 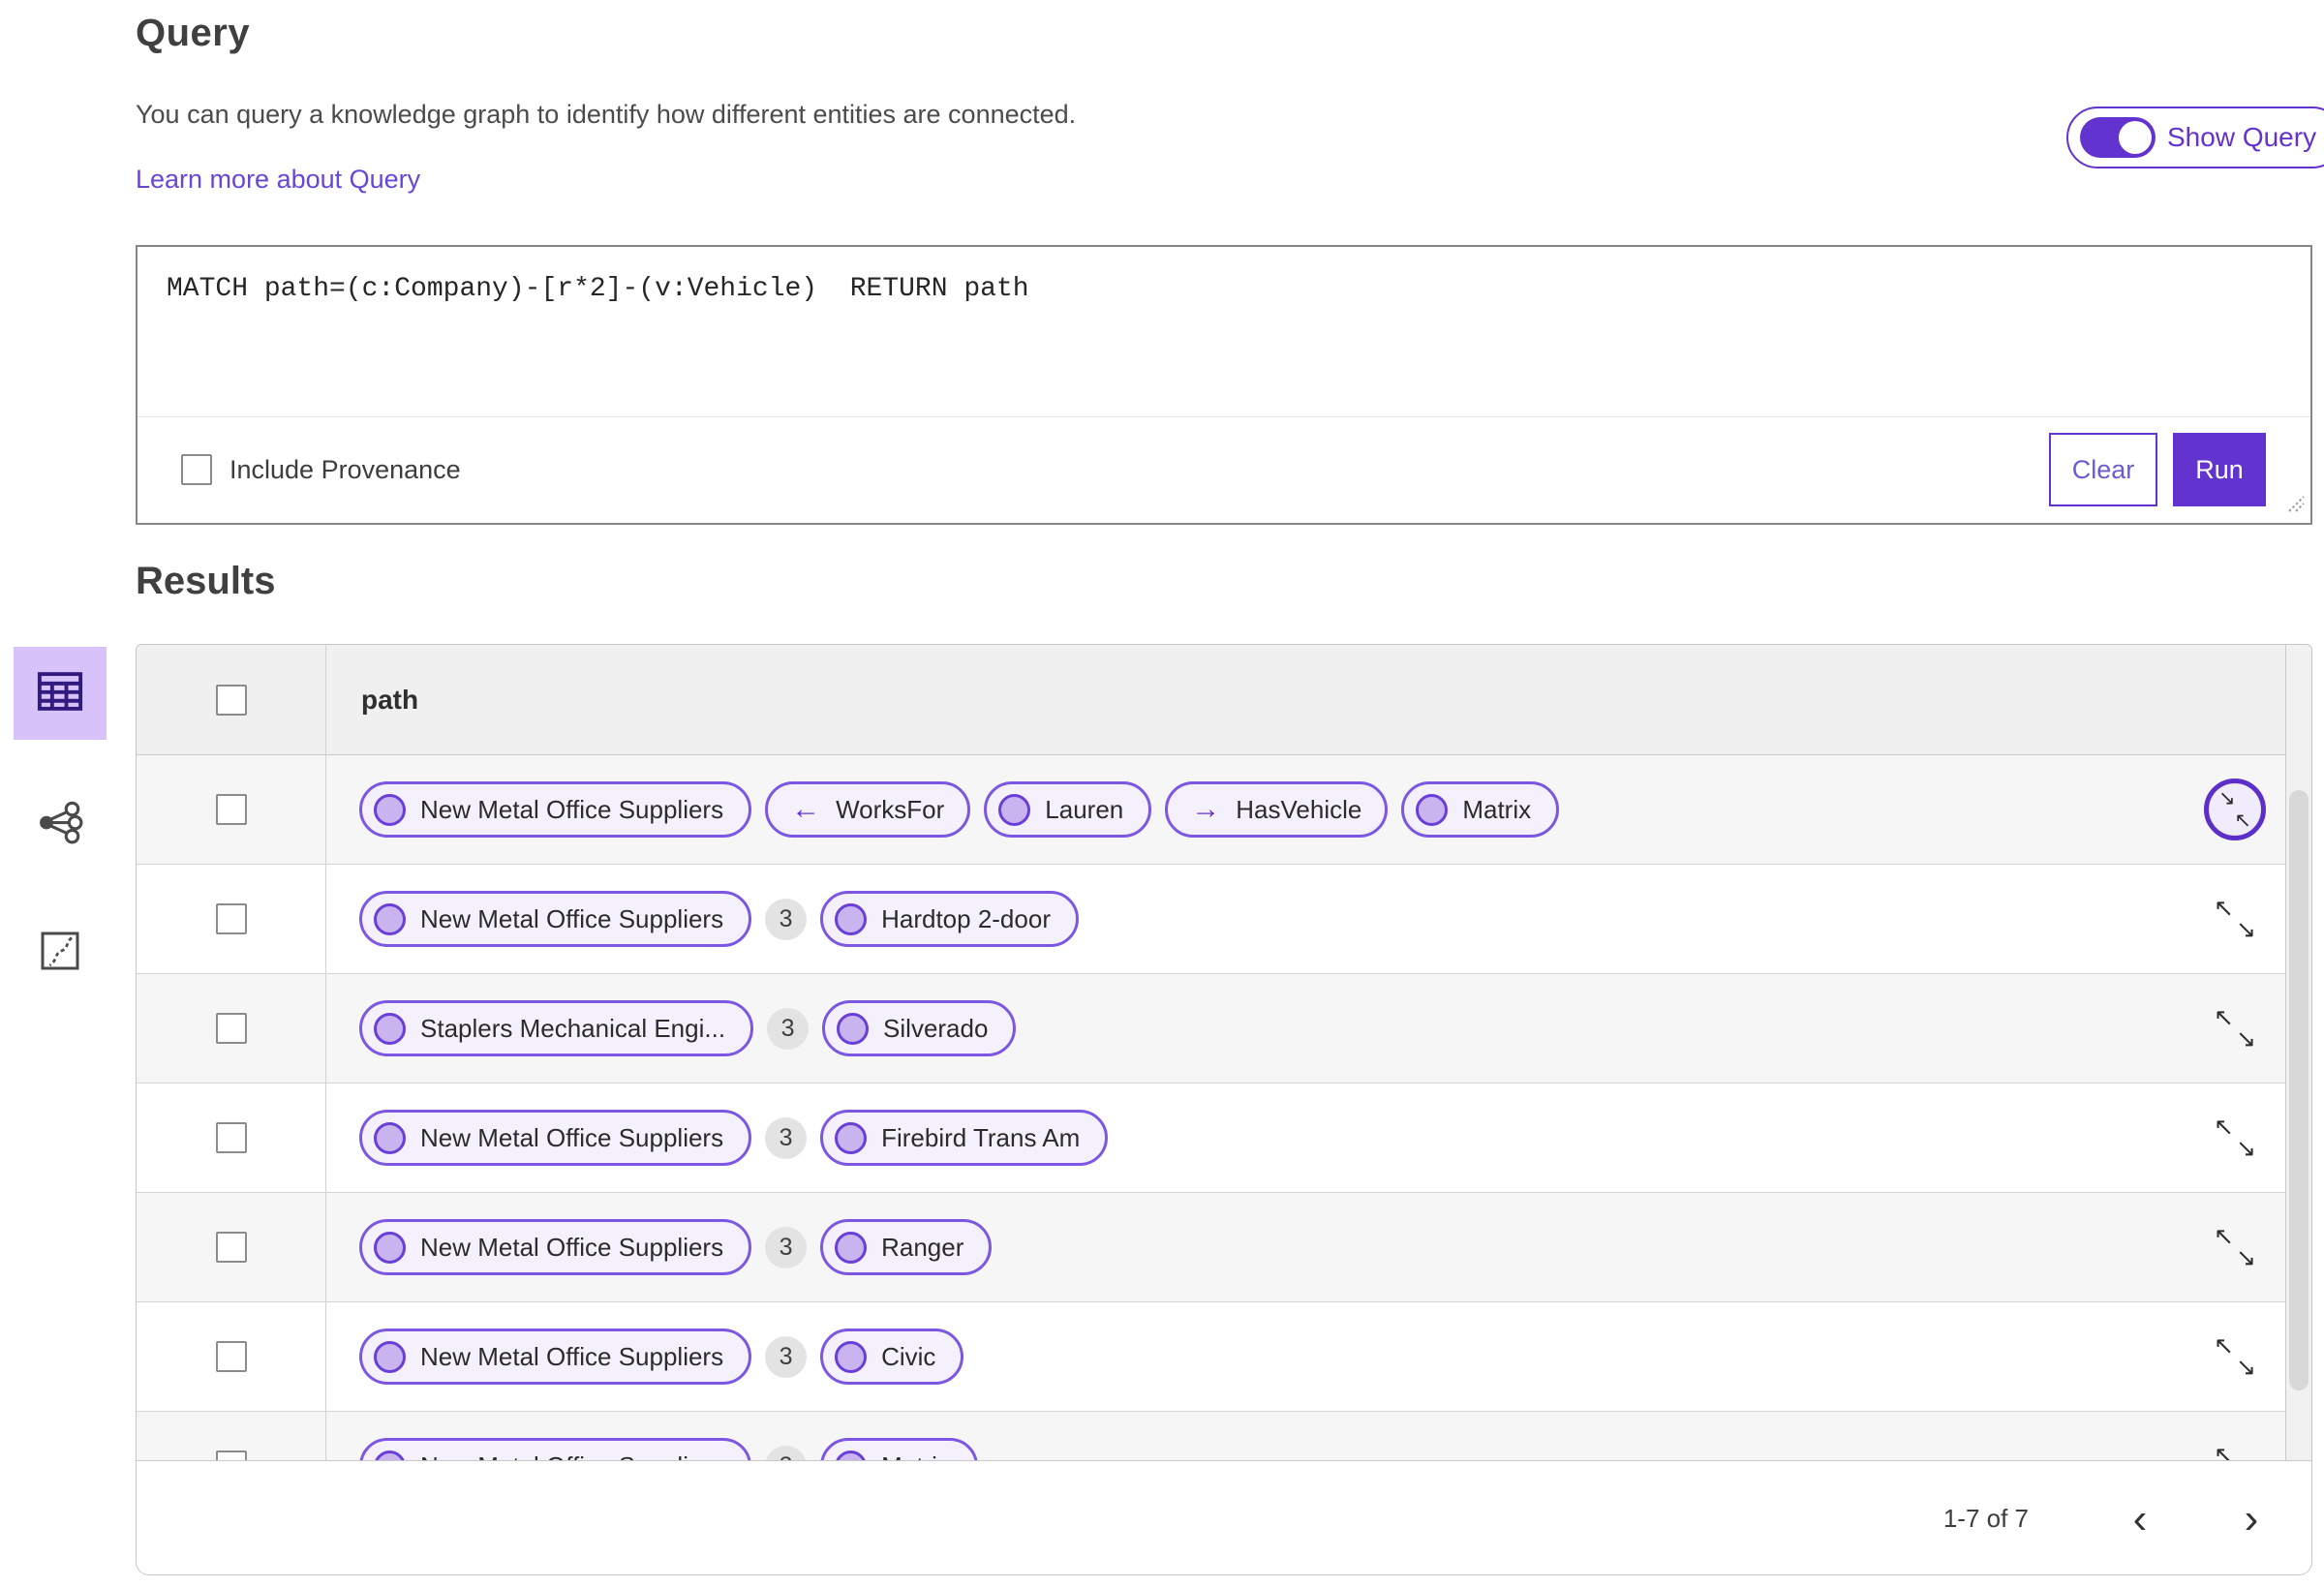 I want to click on relationship-label: HasVehicle, so click(x=1299, y=809).